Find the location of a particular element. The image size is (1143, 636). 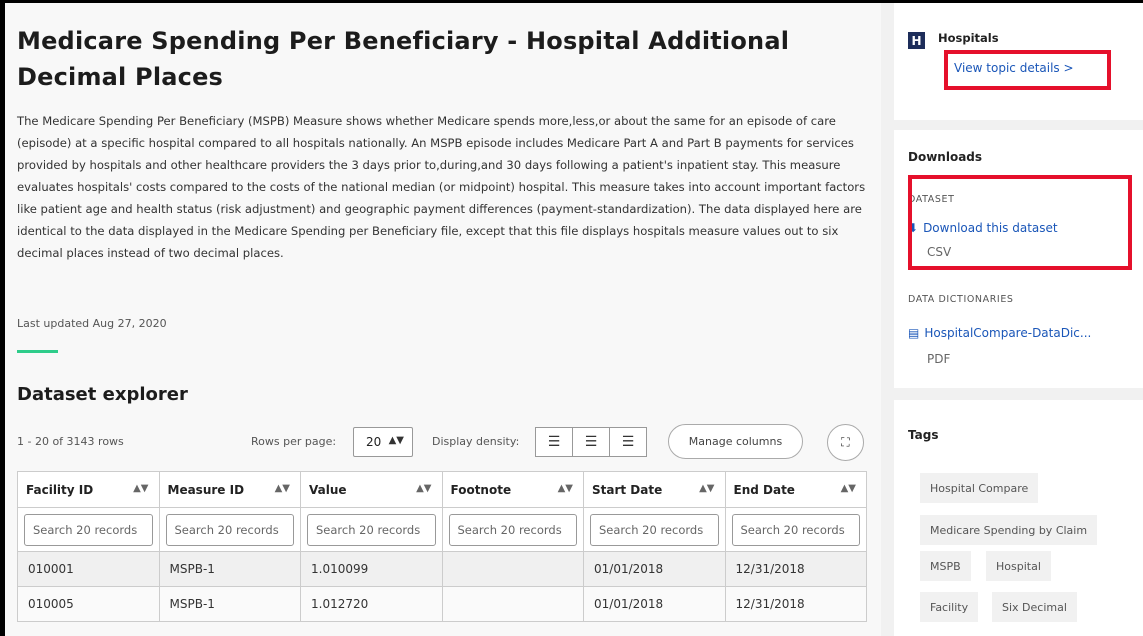

column-header: Value ▲▼ is located at coordinates (371, 489).